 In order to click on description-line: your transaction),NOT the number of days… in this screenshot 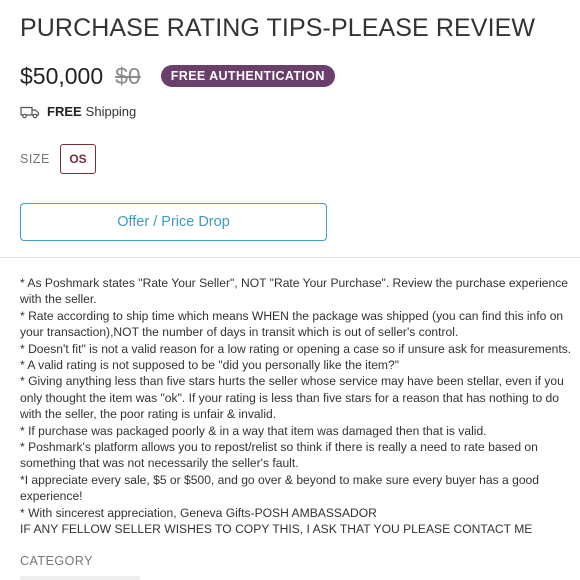, I will do `click(239, 332)`.